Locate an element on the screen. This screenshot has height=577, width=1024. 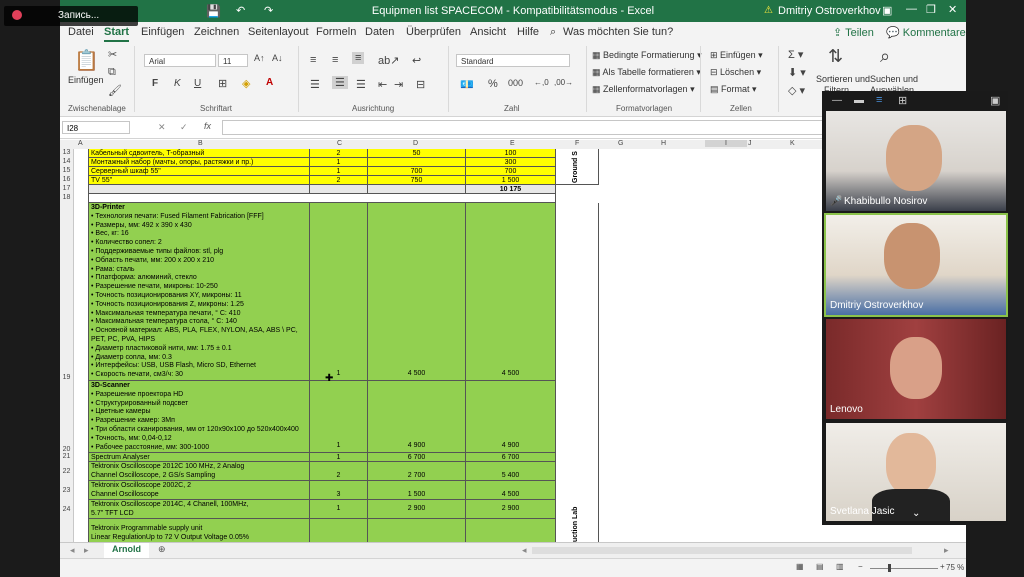
cell-styles-button: ▦ Zellenformatvorlagen ▾ is located at coordinates (643, 89).